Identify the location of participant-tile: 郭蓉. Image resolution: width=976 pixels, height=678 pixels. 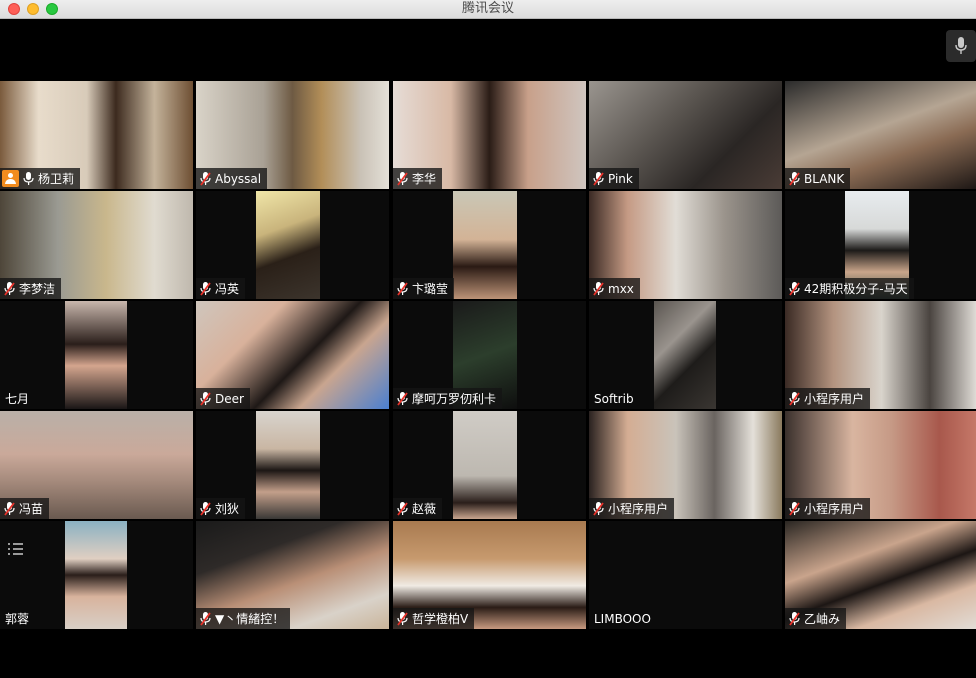
(96, 575).